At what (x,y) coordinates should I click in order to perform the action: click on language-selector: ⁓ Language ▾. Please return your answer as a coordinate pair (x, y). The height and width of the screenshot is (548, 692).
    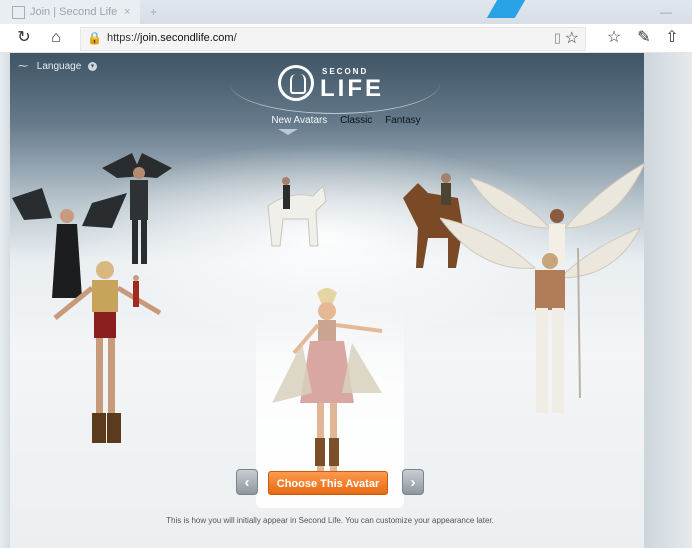
    Looking at the image, I should click on (58, 66).